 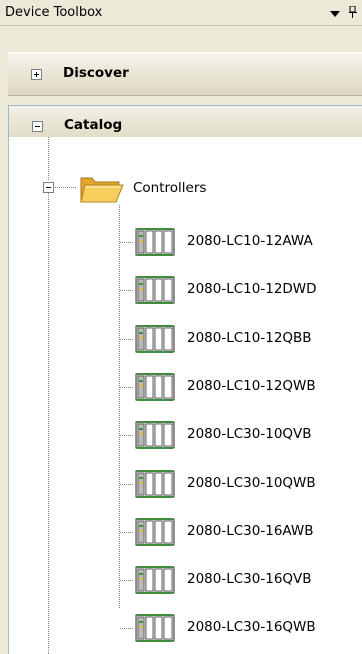 I want to click on controllers-folder-label: Controllers, so click(x=169, y=188).